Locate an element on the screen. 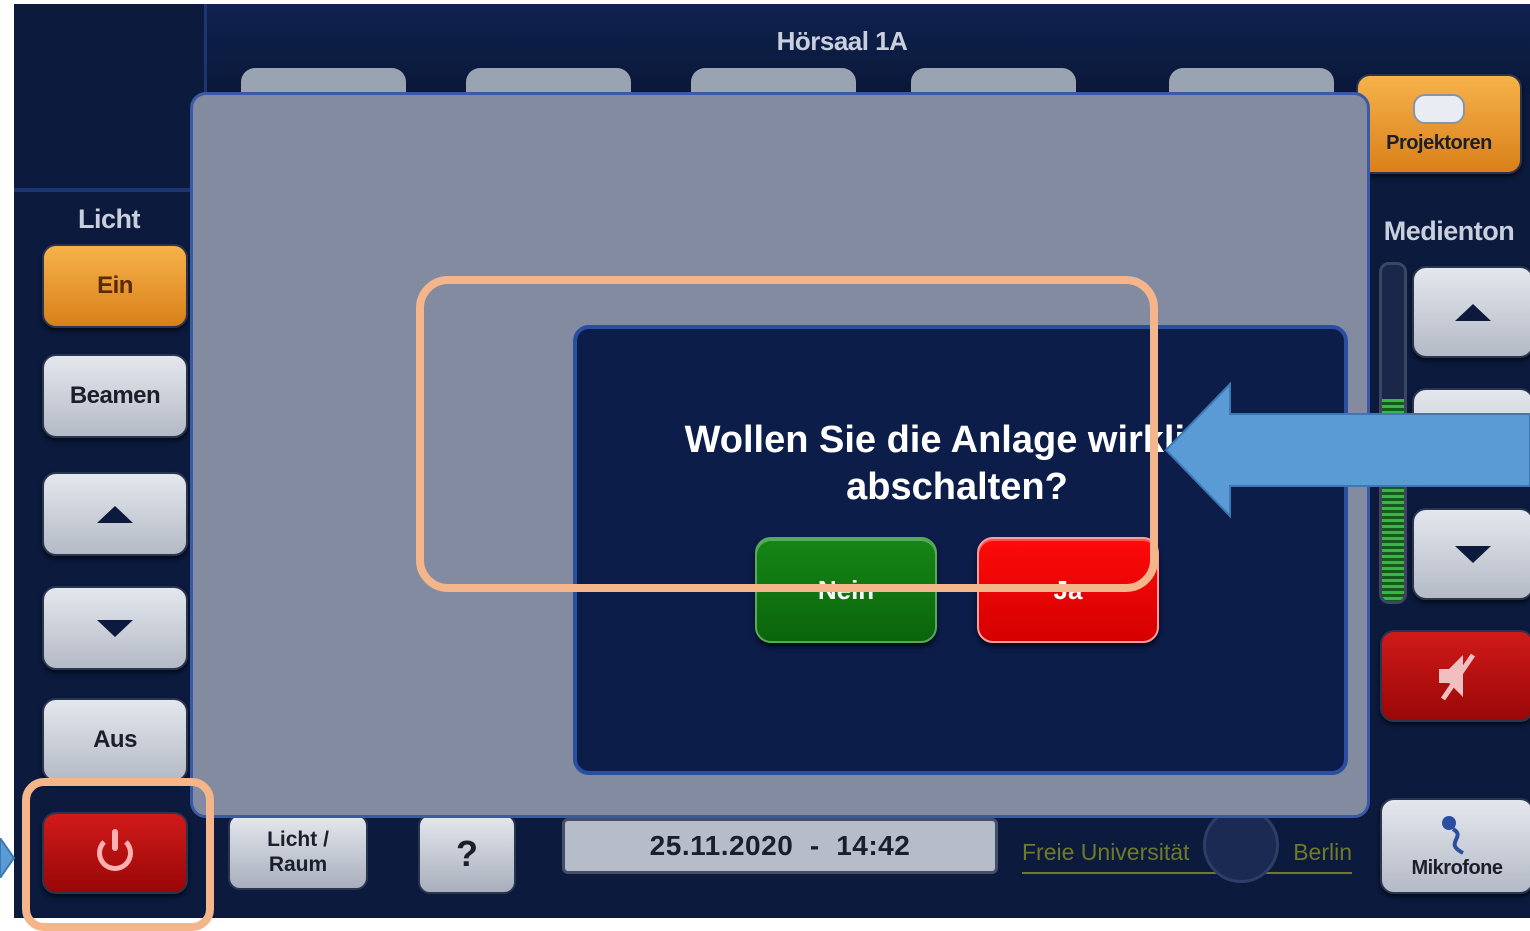  light-beamer-button: Beamen is located at coordinates (115, 396).